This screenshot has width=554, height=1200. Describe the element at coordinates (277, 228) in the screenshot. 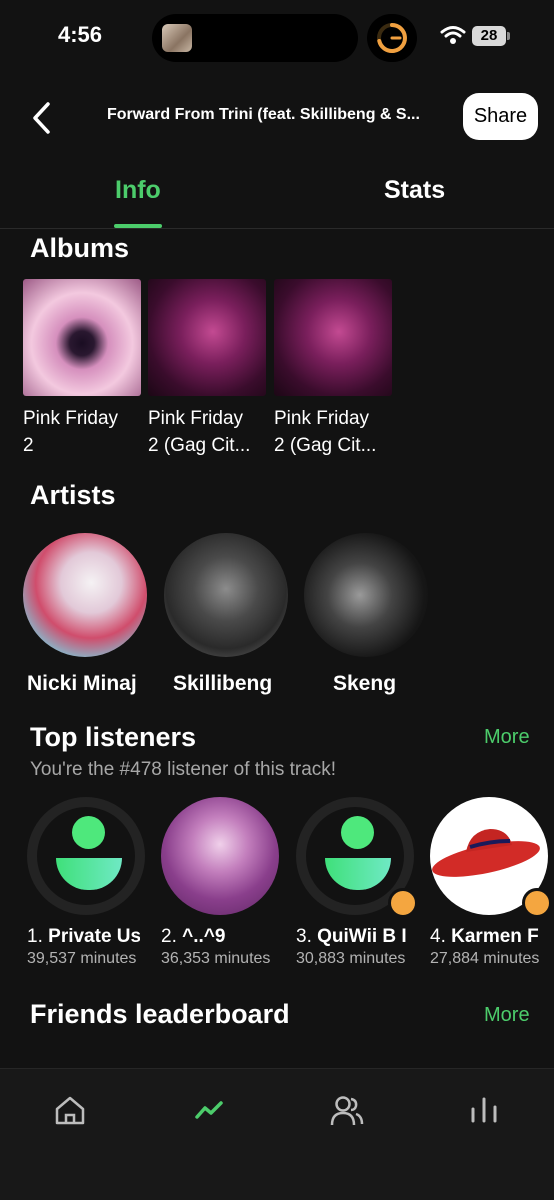

I see `tab-divider` at that location.